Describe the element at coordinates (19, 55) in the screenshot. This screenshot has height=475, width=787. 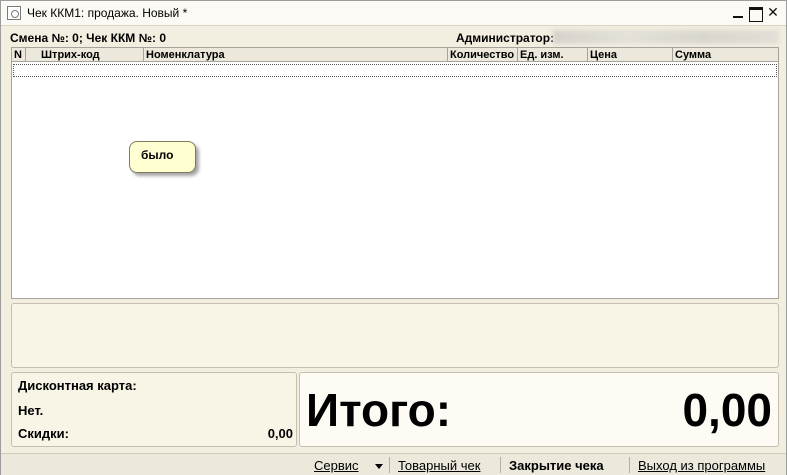
I see `column-n: N` at that location.